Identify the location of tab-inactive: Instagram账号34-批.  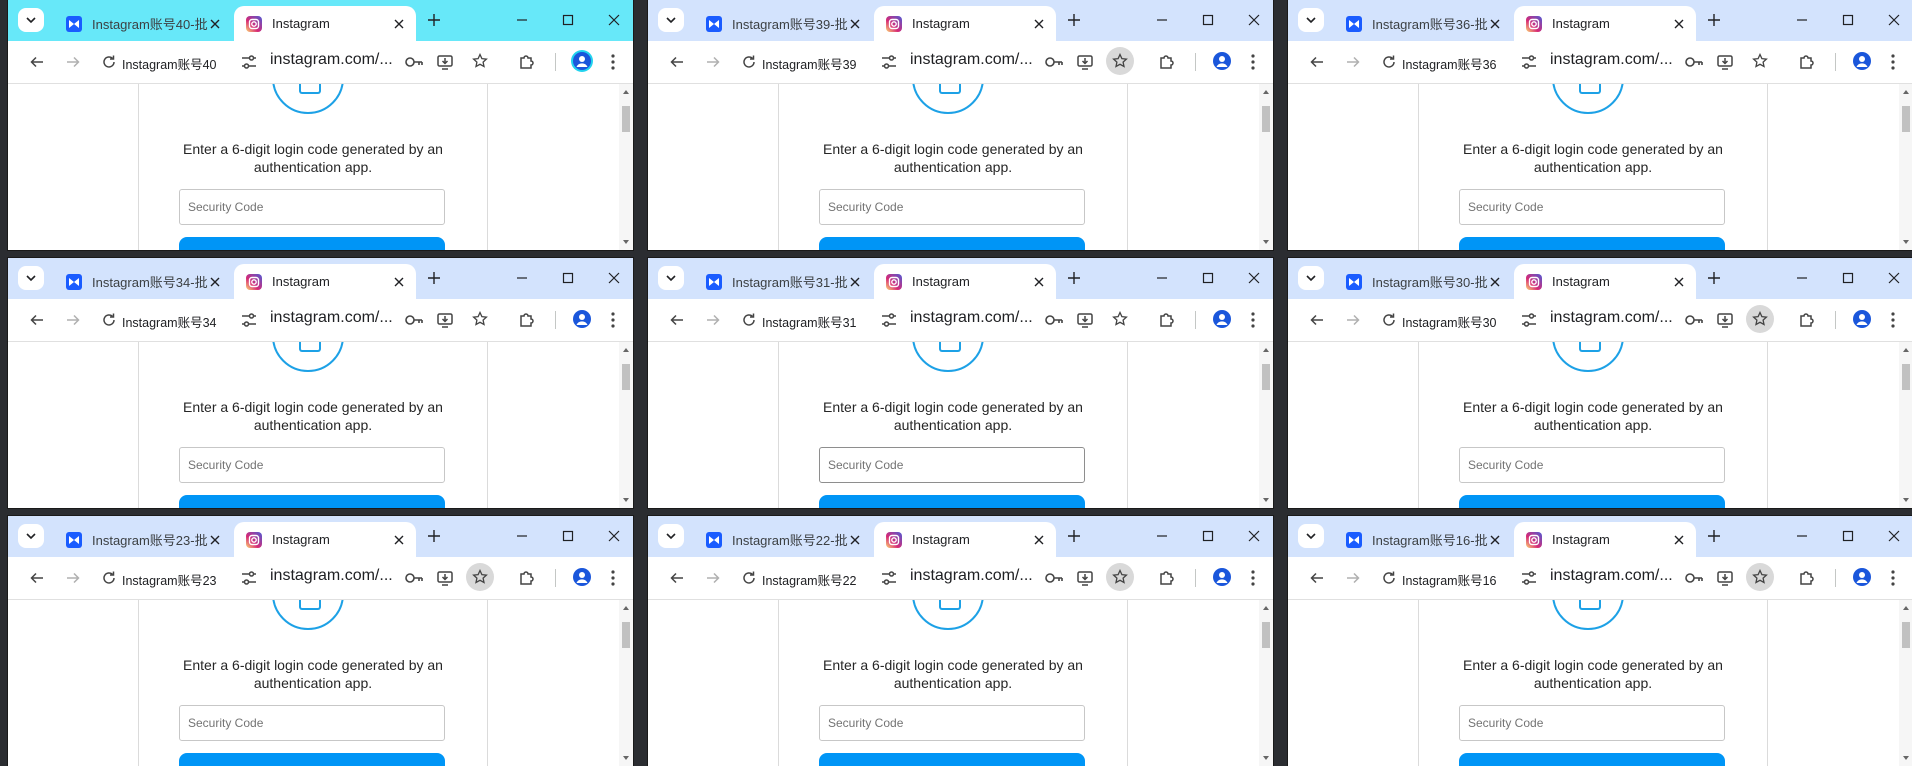
(143, 281).